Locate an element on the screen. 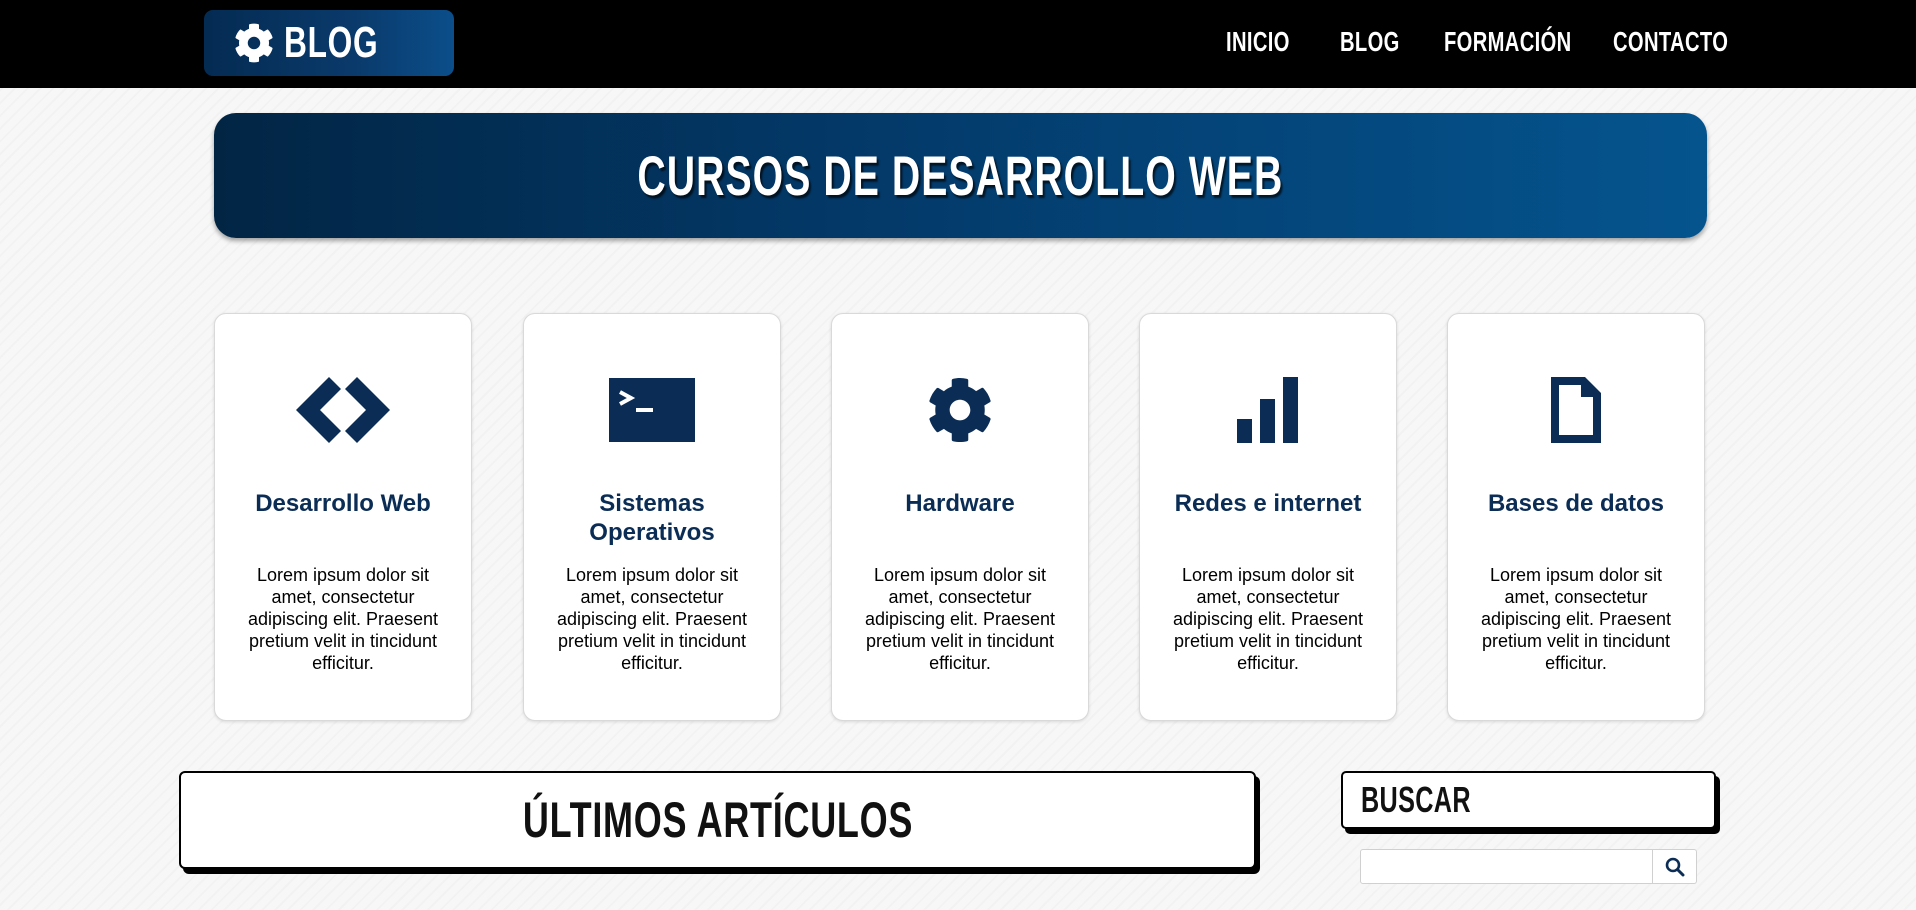 The image size is (1916, 910). top-navbar: BLOG INICIO BLOG FORMACIÓN CONTACTO is located at coordinates (958, 44).